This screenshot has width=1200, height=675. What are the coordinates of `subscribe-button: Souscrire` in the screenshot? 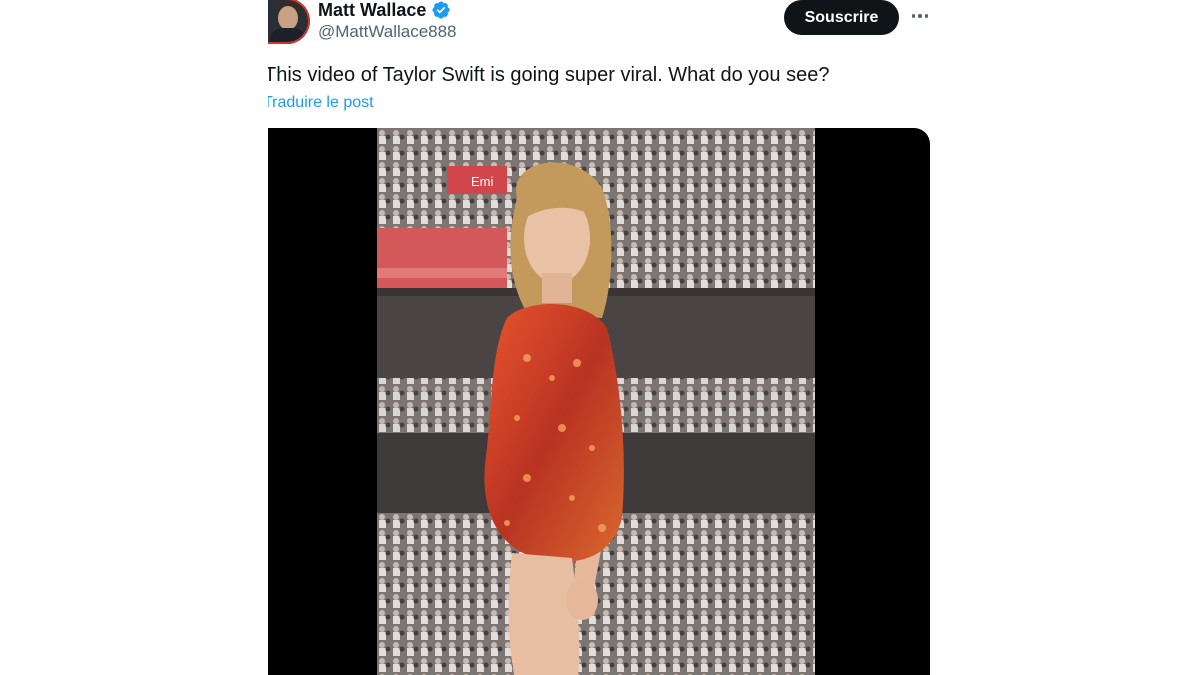 It's located at (841, 17).